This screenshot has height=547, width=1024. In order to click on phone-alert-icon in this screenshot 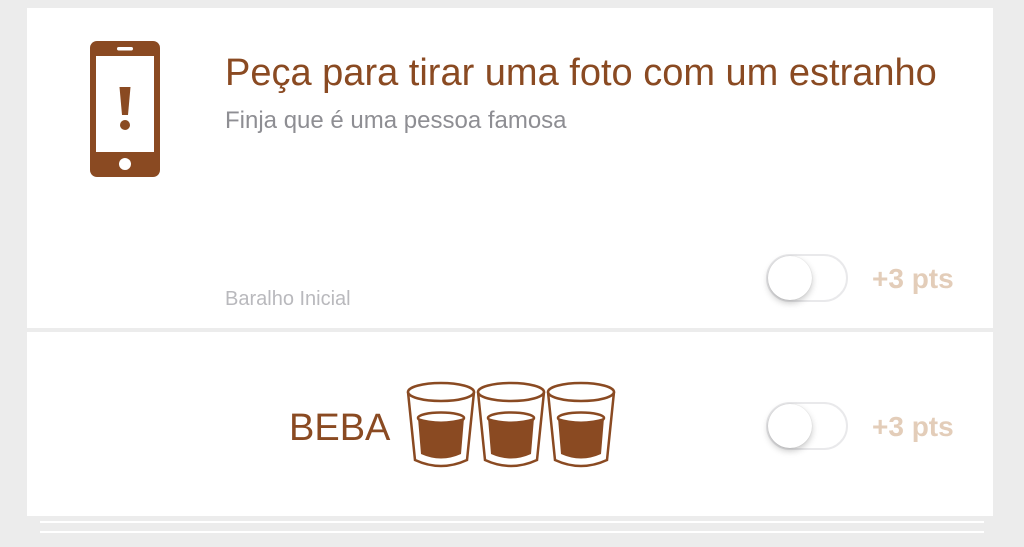, I will do `click(125, 109)`.